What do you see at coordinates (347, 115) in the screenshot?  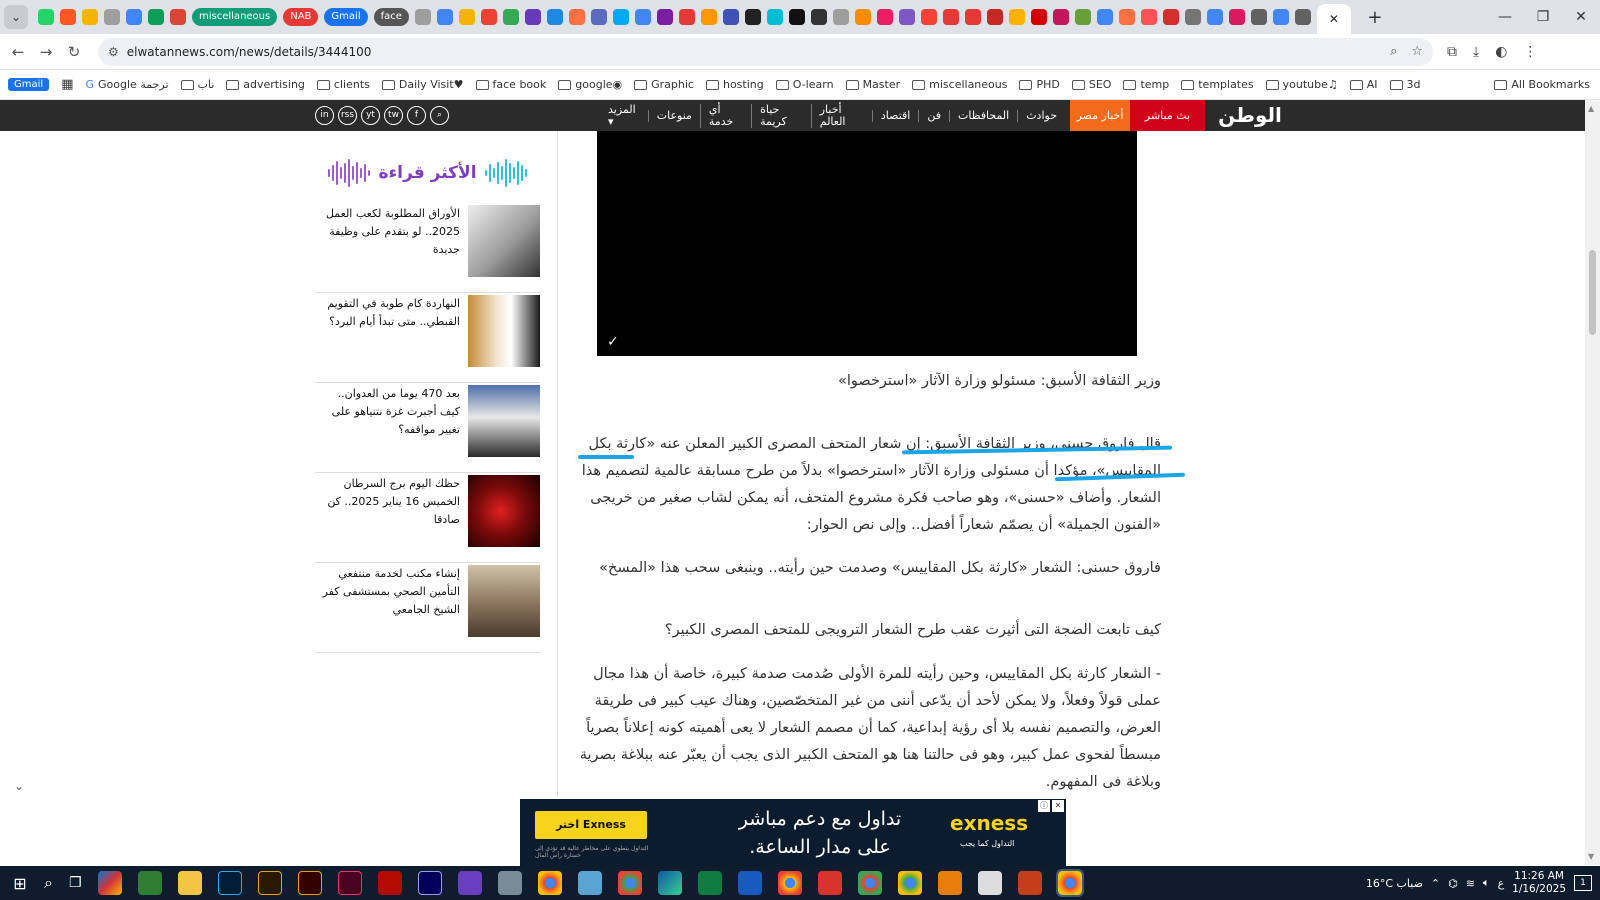 I see `rss-icon: rss` at bounding box center [347, 115].